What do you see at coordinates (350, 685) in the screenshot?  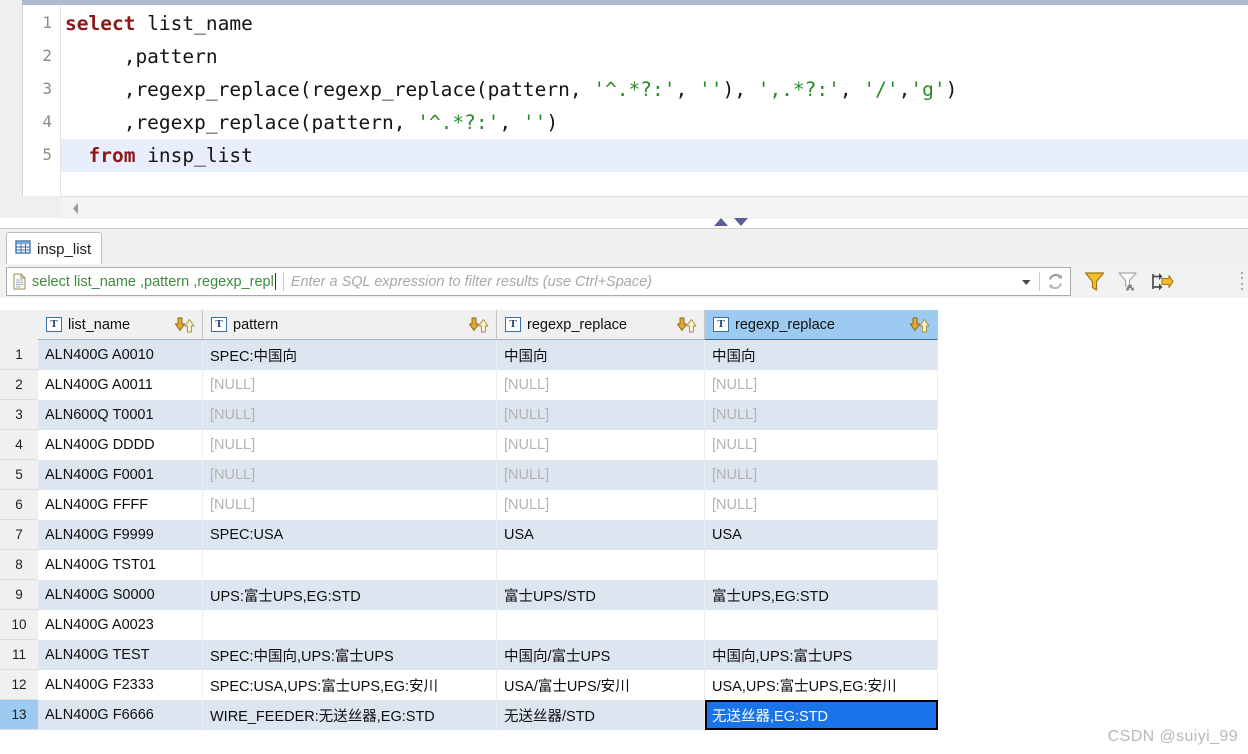 I see `cell-r12-c2: SPEC:USA,UPS:富士UPS,EG:安川` at bounding box center [350, 685].